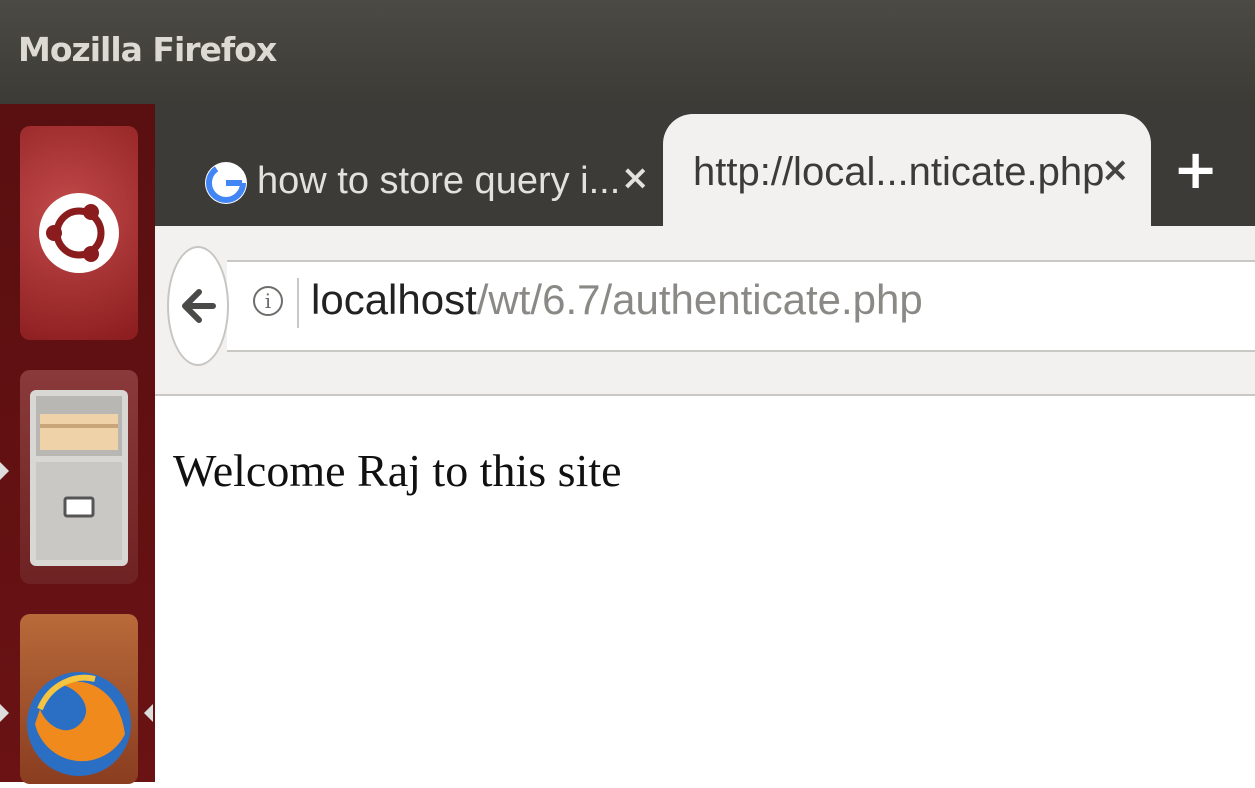 The width and height of the screenshot is (1255, 788). Describe the element at coordinates (148, 713) in the screenshot. I see `launcher-focused-indicator` at that location.